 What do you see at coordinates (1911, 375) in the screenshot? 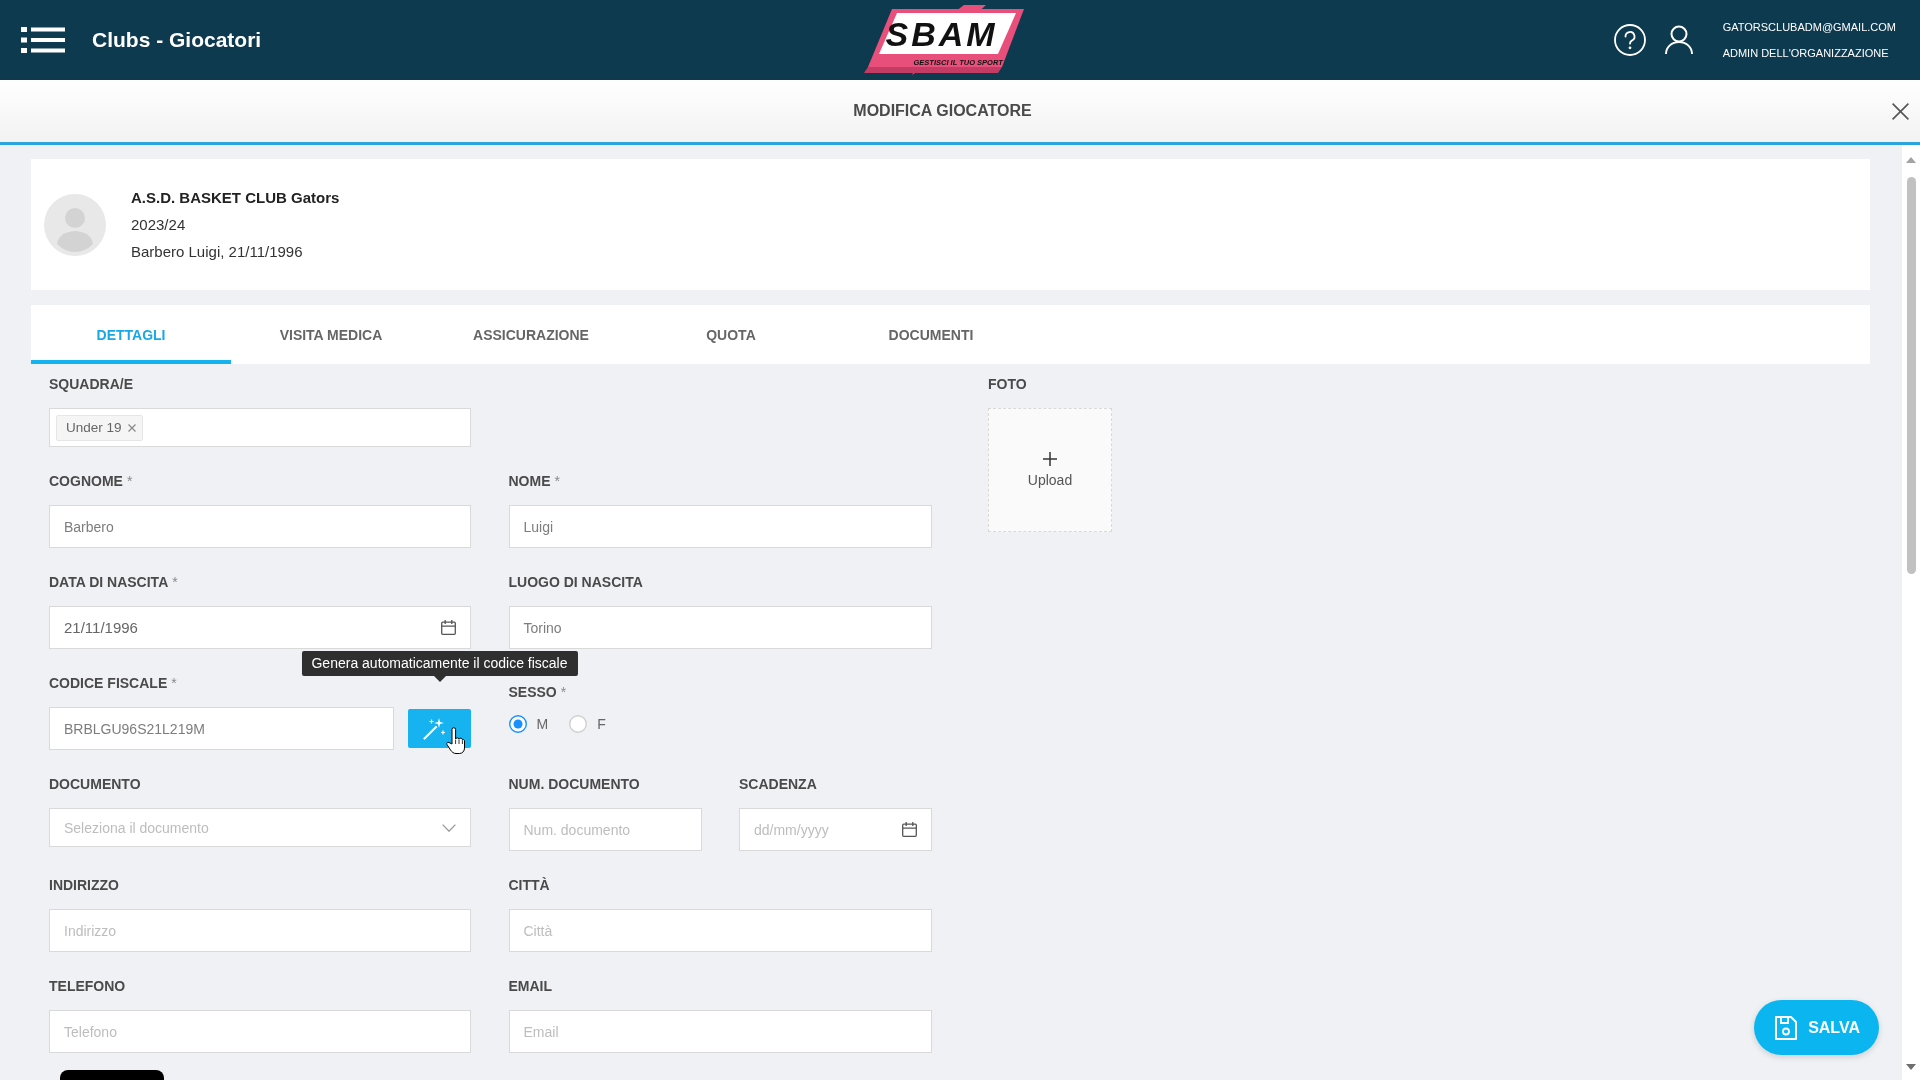
I see `scrollbar-thumb` at bounding box center [1911, 375].